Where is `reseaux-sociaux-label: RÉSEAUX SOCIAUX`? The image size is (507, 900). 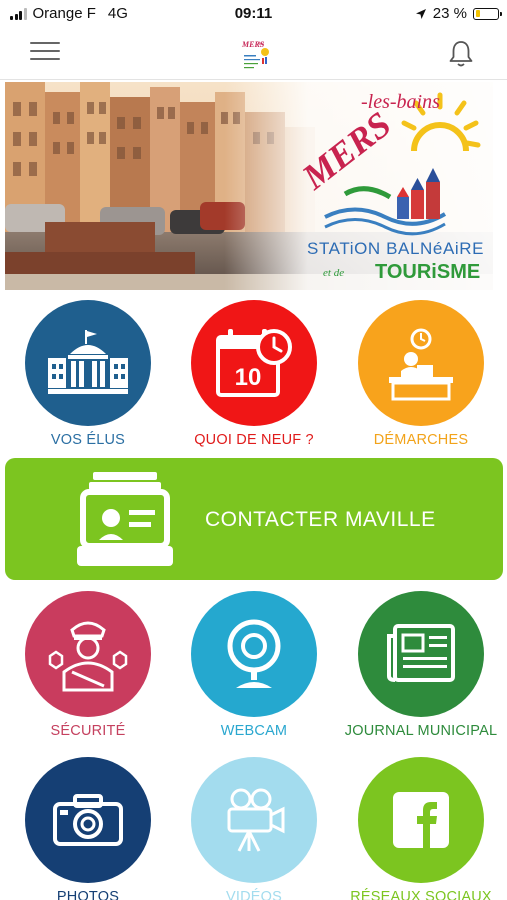 reseaux-sociaux-label: RÉSEAUX SOCIAUX is located at coordinates (421, 894).